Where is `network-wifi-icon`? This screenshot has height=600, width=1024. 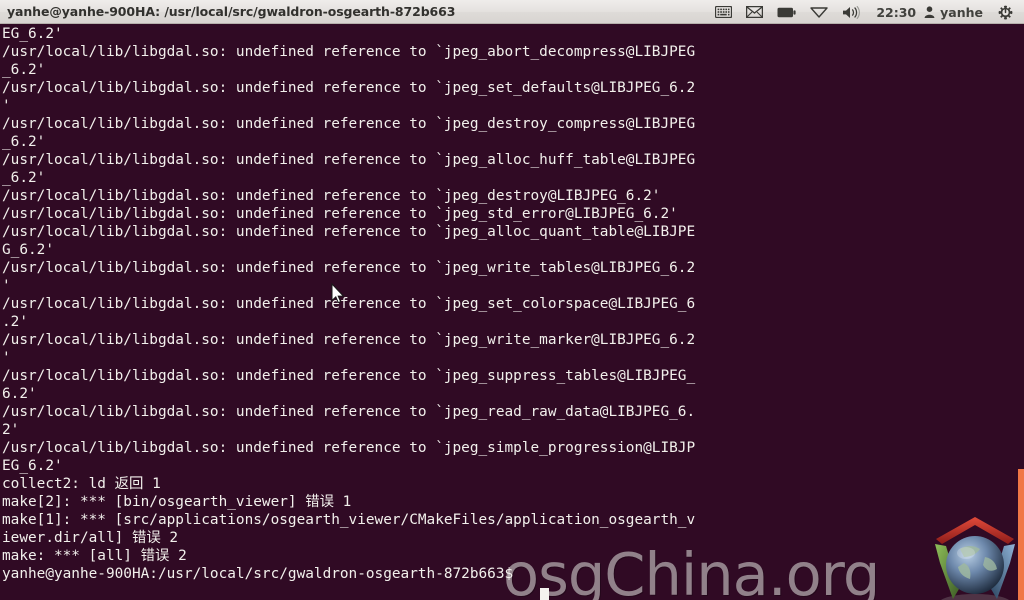
network-wifi-icon is located at coordinates (819, 12).